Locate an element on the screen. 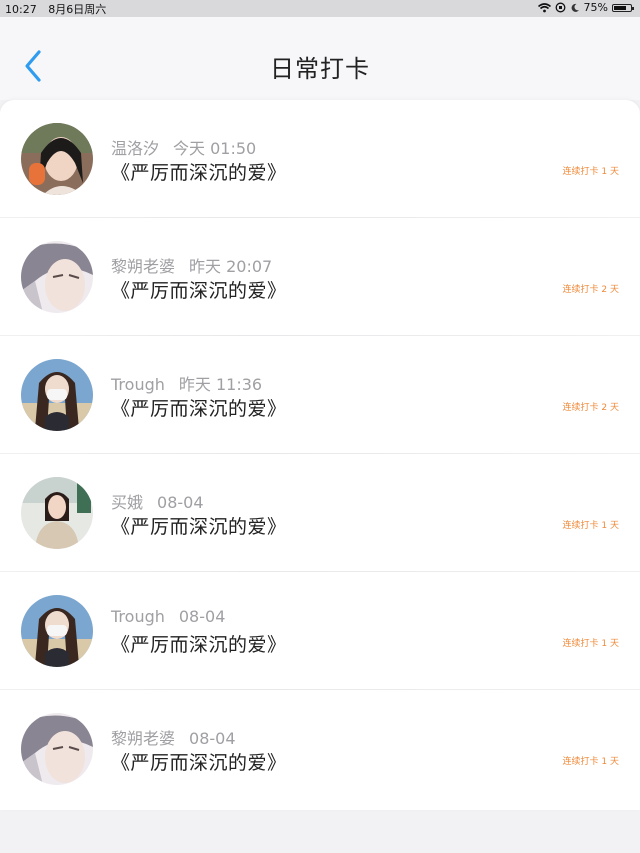 The image size is (640, 853). checkin-item: 黎朔老婆 08-04 《严厉而深沉的爱》 连续打卡 1 天 is located at coordinates (320, 749).